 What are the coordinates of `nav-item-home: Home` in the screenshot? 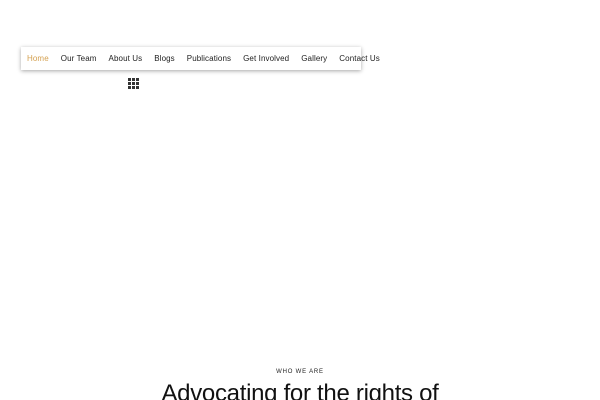 It's located at (38, 58).